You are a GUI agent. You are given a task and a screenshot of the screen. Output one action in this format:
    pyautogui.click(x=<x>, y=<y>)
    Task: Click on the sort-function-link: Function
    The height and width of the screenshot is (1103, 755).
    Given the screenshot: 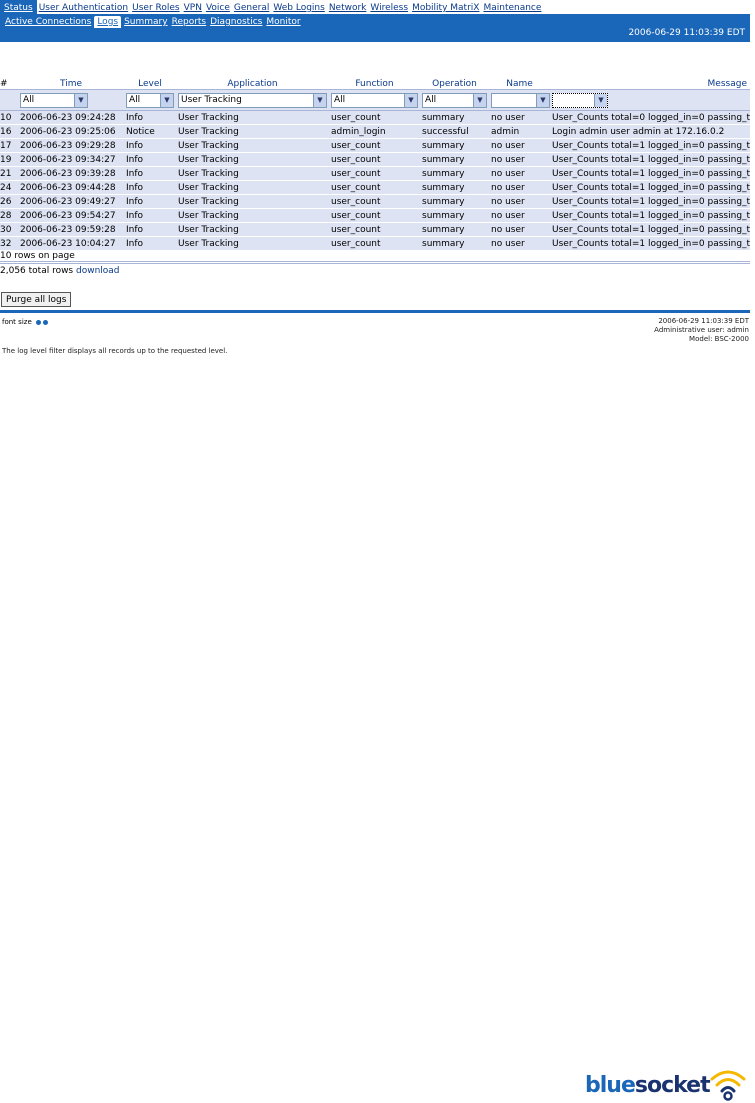 What is the action you would take?
    pyautogui.click(x=374, y=84)
    